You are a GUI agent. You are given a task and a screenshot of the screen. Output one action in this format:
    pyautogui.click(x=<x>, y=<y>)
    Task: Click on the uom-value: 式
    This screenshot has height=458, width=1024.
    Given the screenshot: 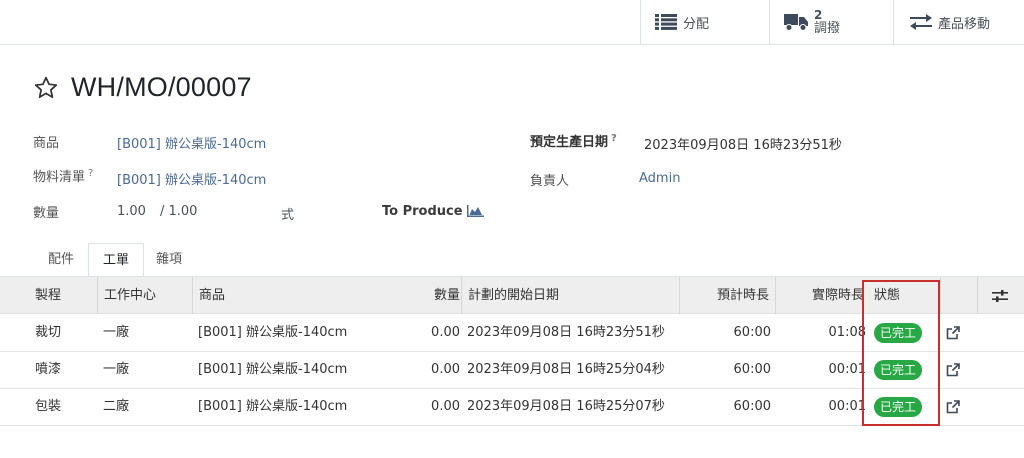 What is the action you would take?
    pyautogui.click(x=287, y=213)
    